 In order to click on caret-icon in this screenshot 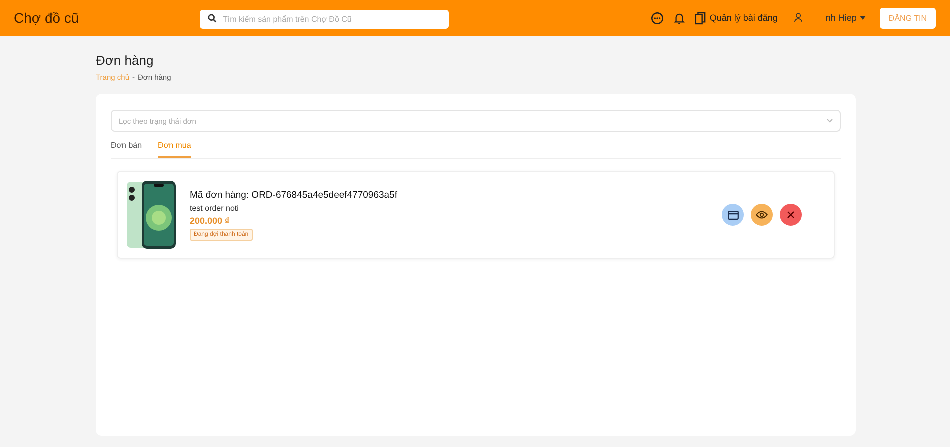, I will do `click(863, 18)`.